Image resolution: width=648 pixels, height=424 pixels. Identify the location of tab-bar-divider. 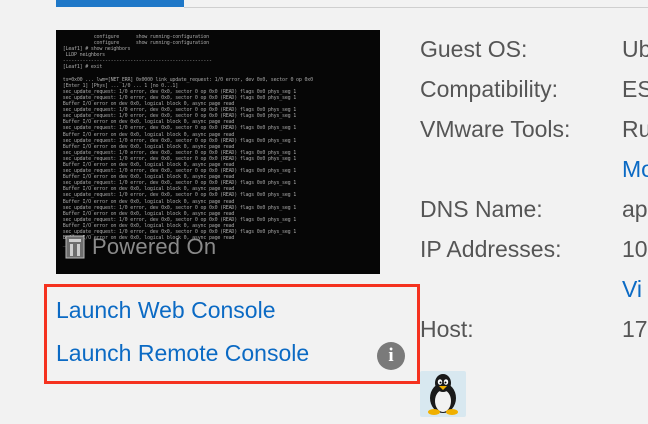
(416, 7).